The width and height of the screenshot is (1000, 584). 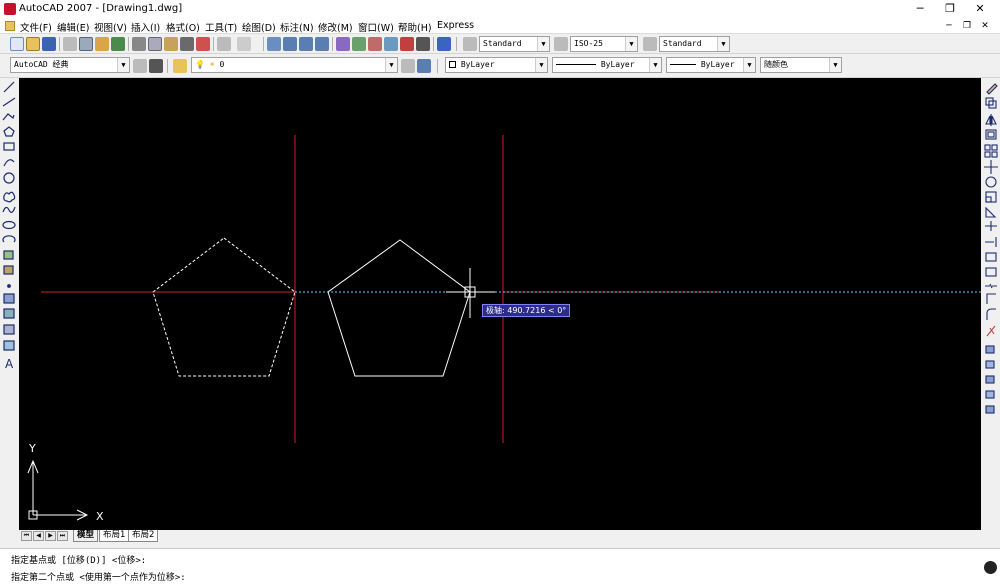 I want to click on modify-toolbar, so click(x=991, y=304).